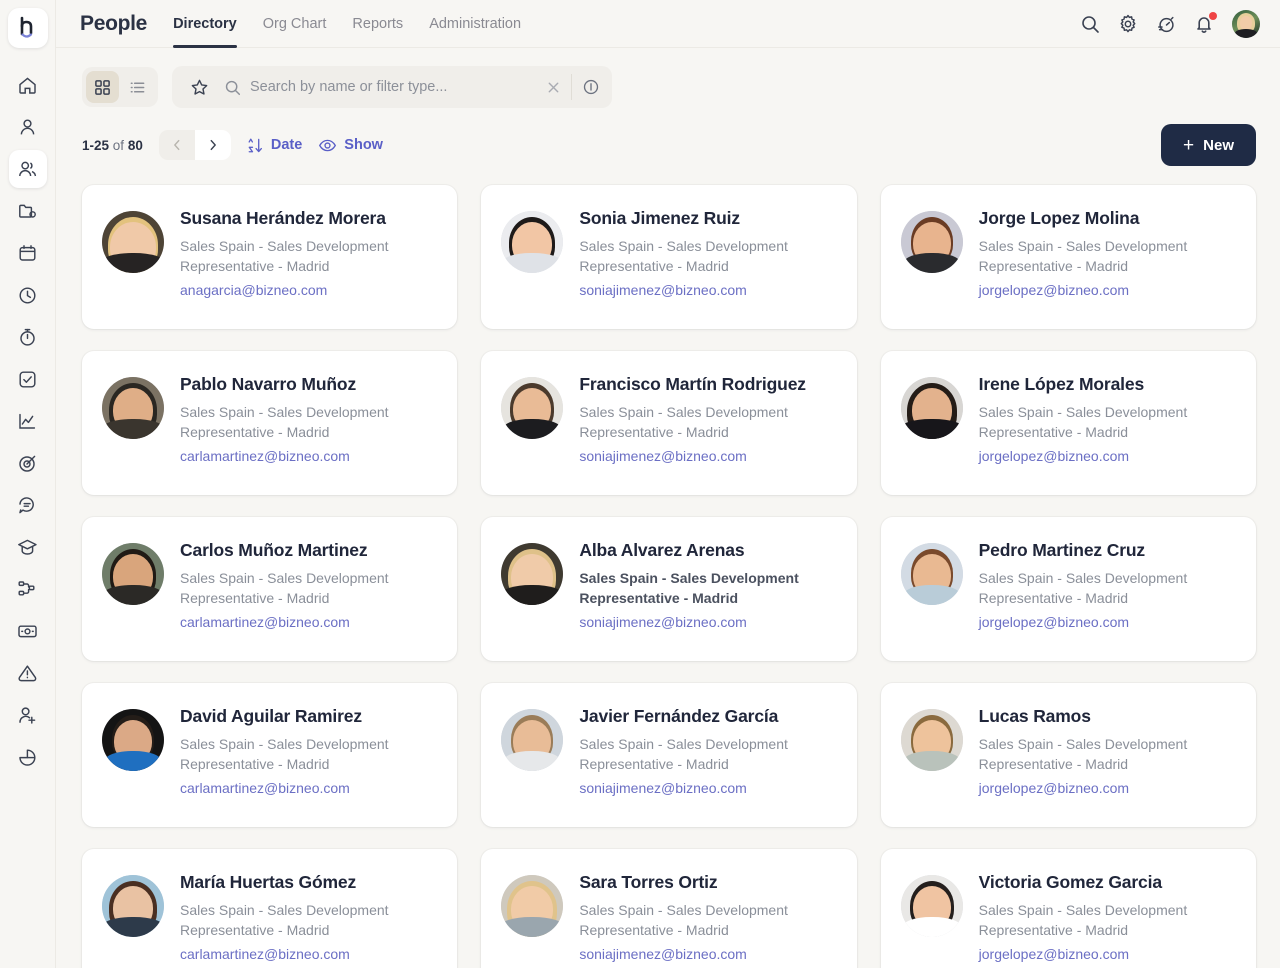 The height and width of the screenshot is (968, 1280). Describe the element at coordinates (295, 24) in the screenshot. I see `tab-org-chart: Org Chart` at that location.